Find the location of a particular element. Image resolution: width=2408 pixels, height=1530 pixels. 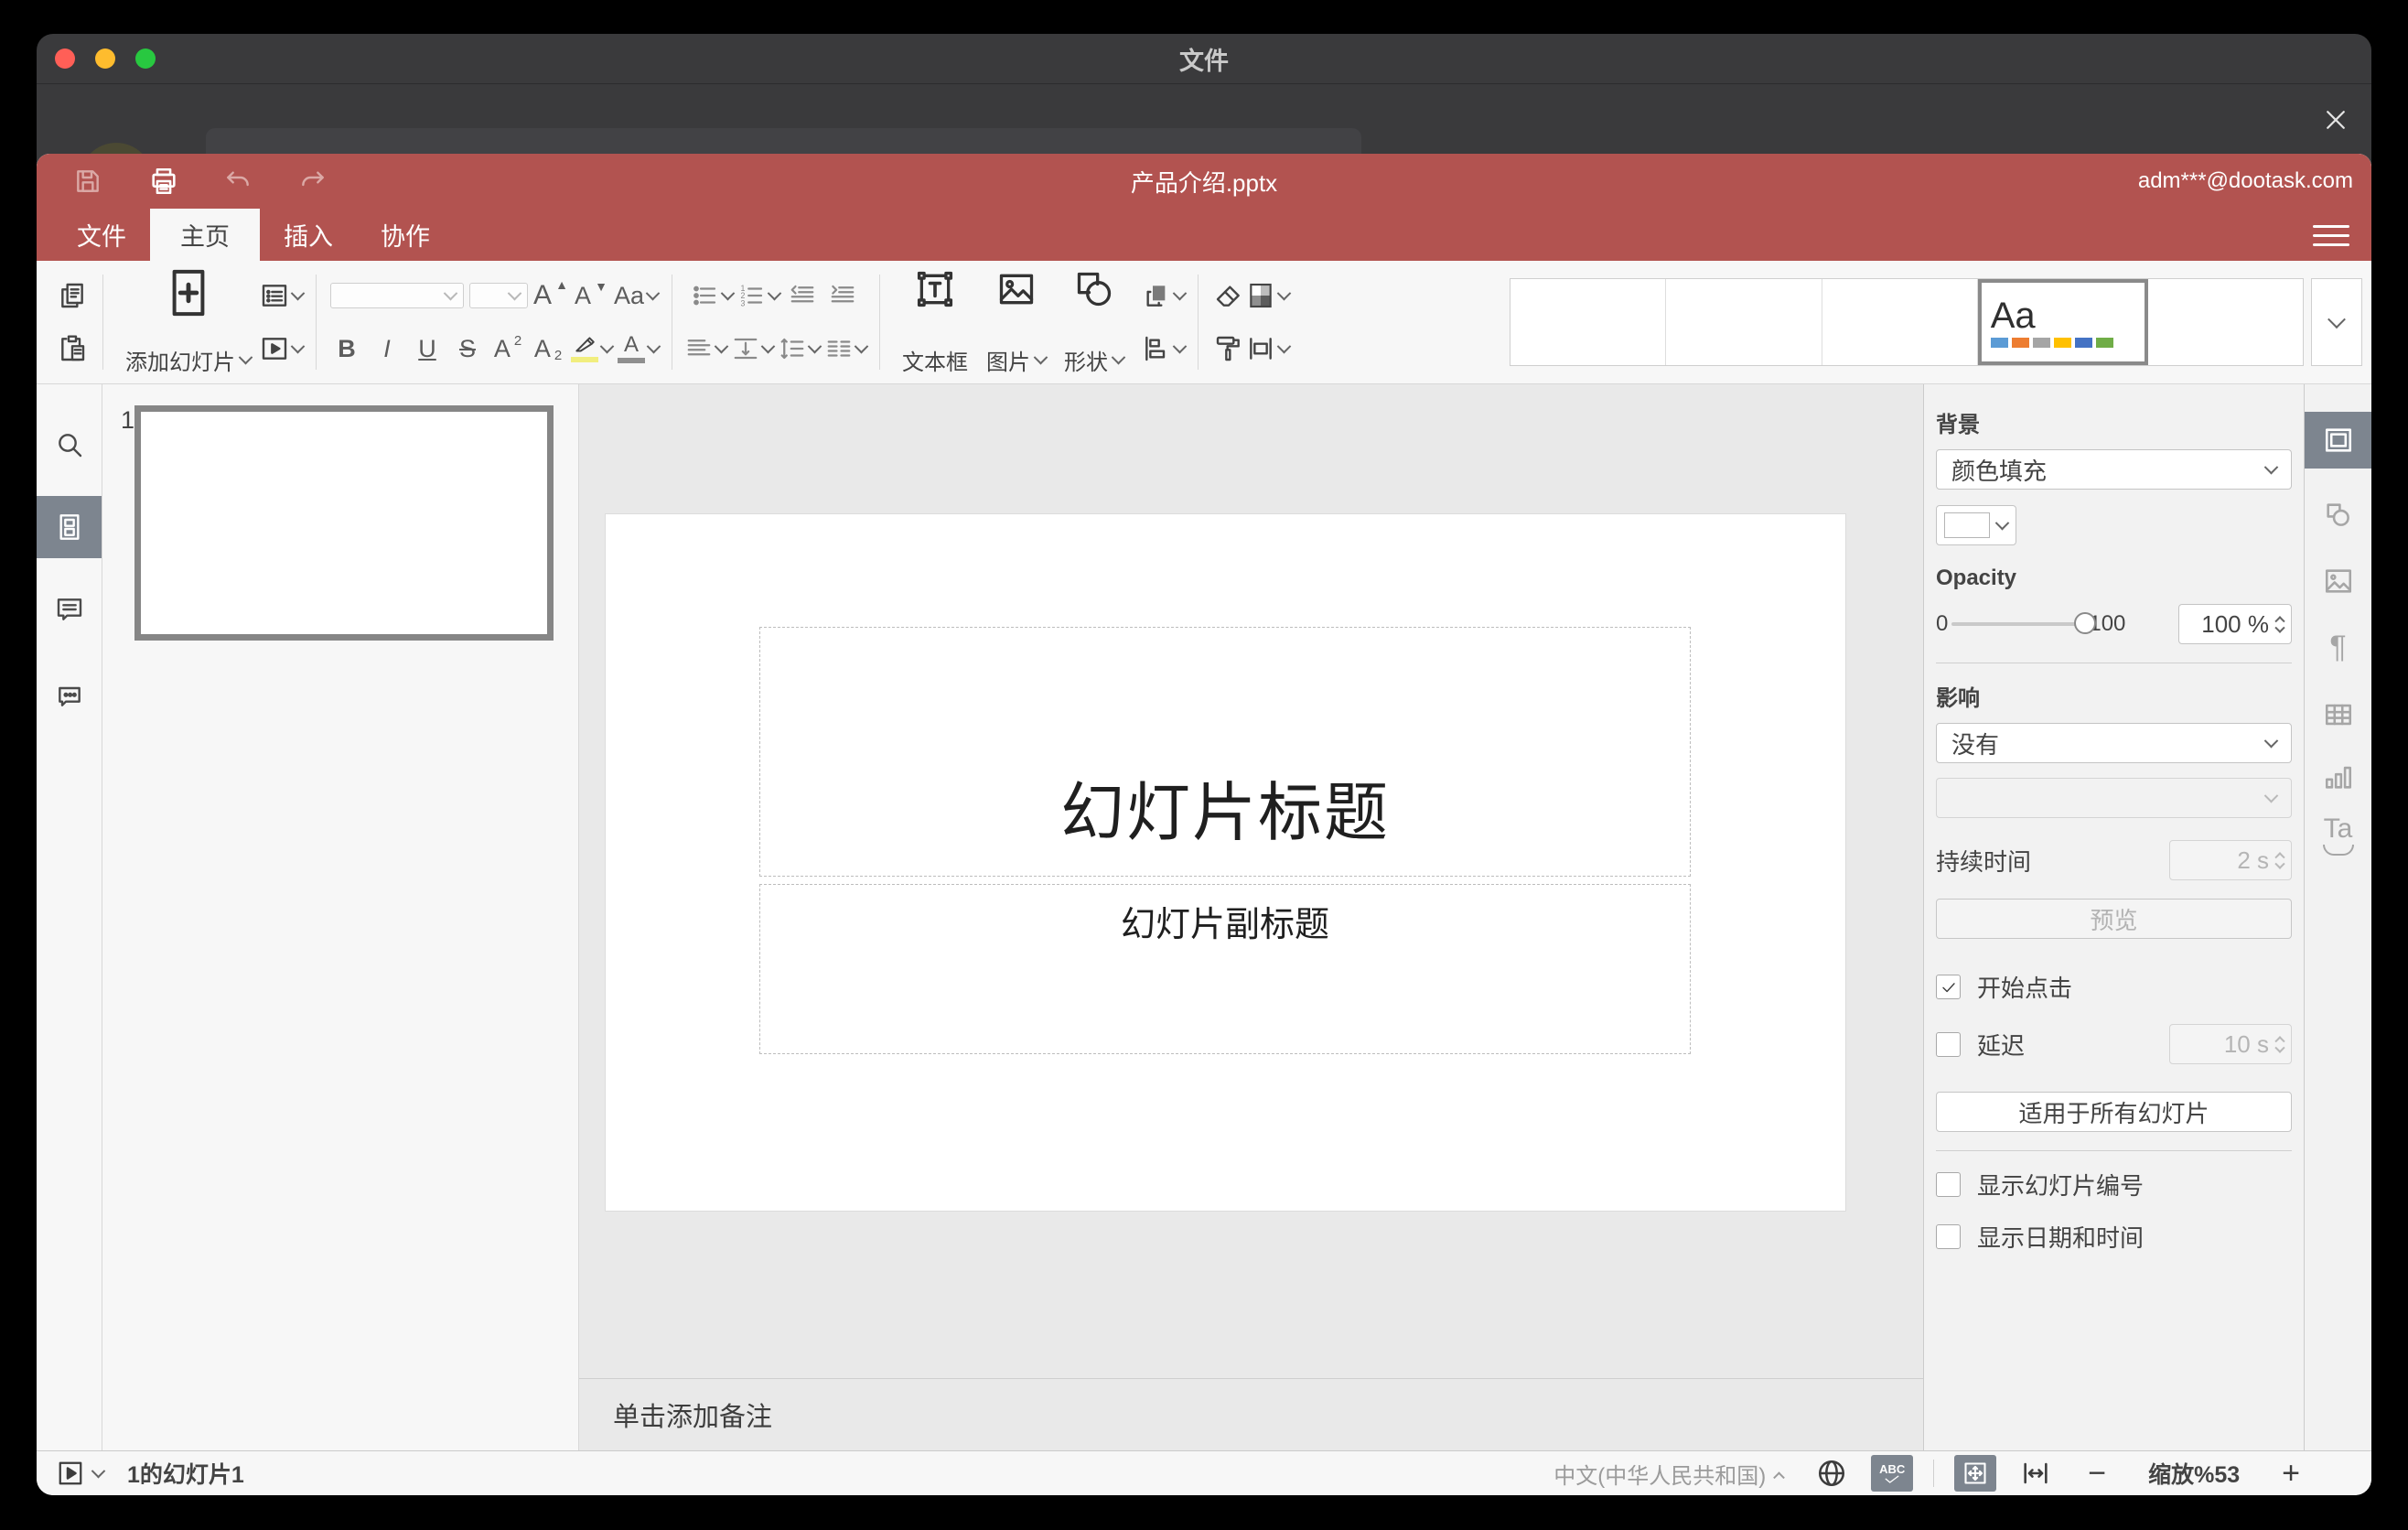

slides-panel-icon is located at coordinates (69, 527).